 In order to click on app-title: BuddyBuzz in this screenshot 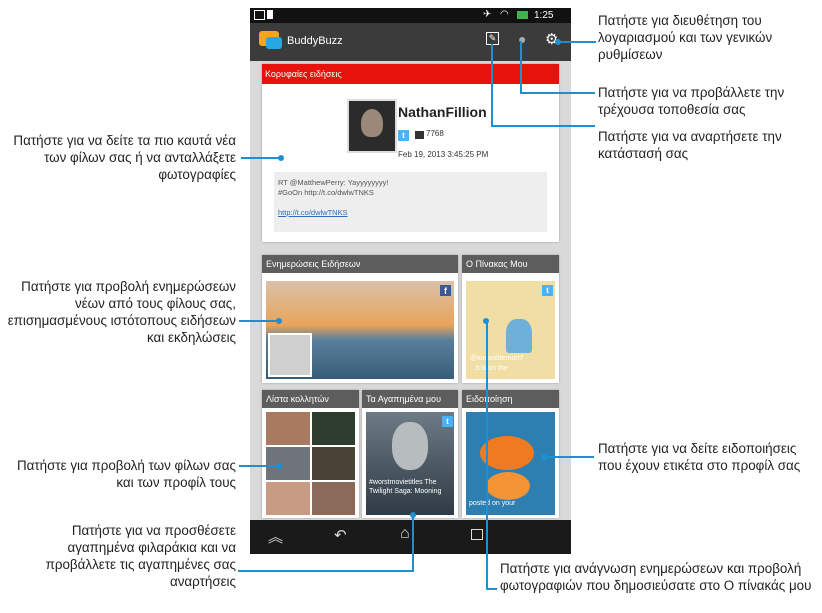, I will do `click(315, 41)`.